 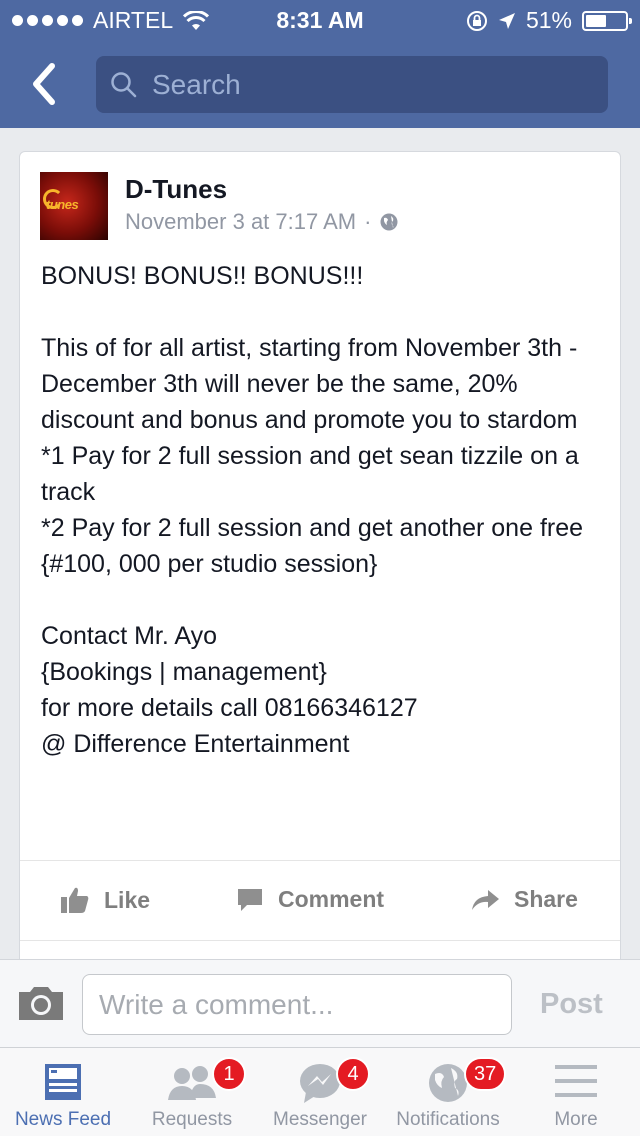 I want to click on battery-icon, so click(x=607, y=20).